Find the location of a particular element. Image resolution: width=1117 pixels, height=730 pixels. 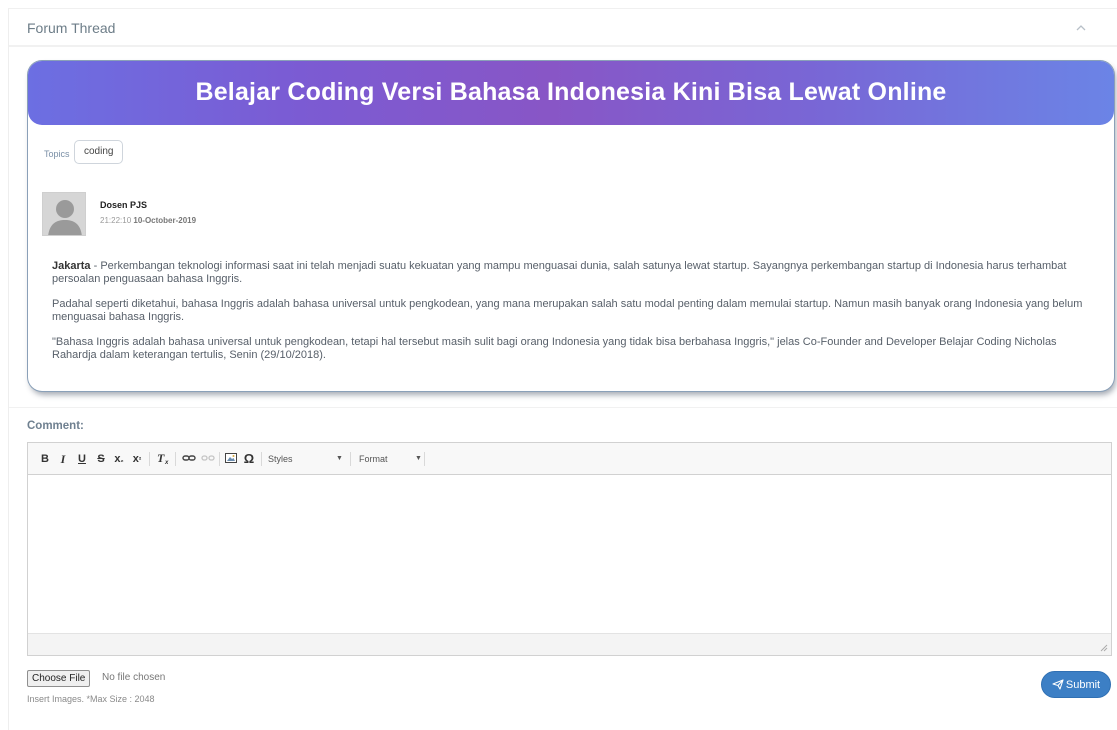

bold-icon: B is located at coordinates (45, 459).